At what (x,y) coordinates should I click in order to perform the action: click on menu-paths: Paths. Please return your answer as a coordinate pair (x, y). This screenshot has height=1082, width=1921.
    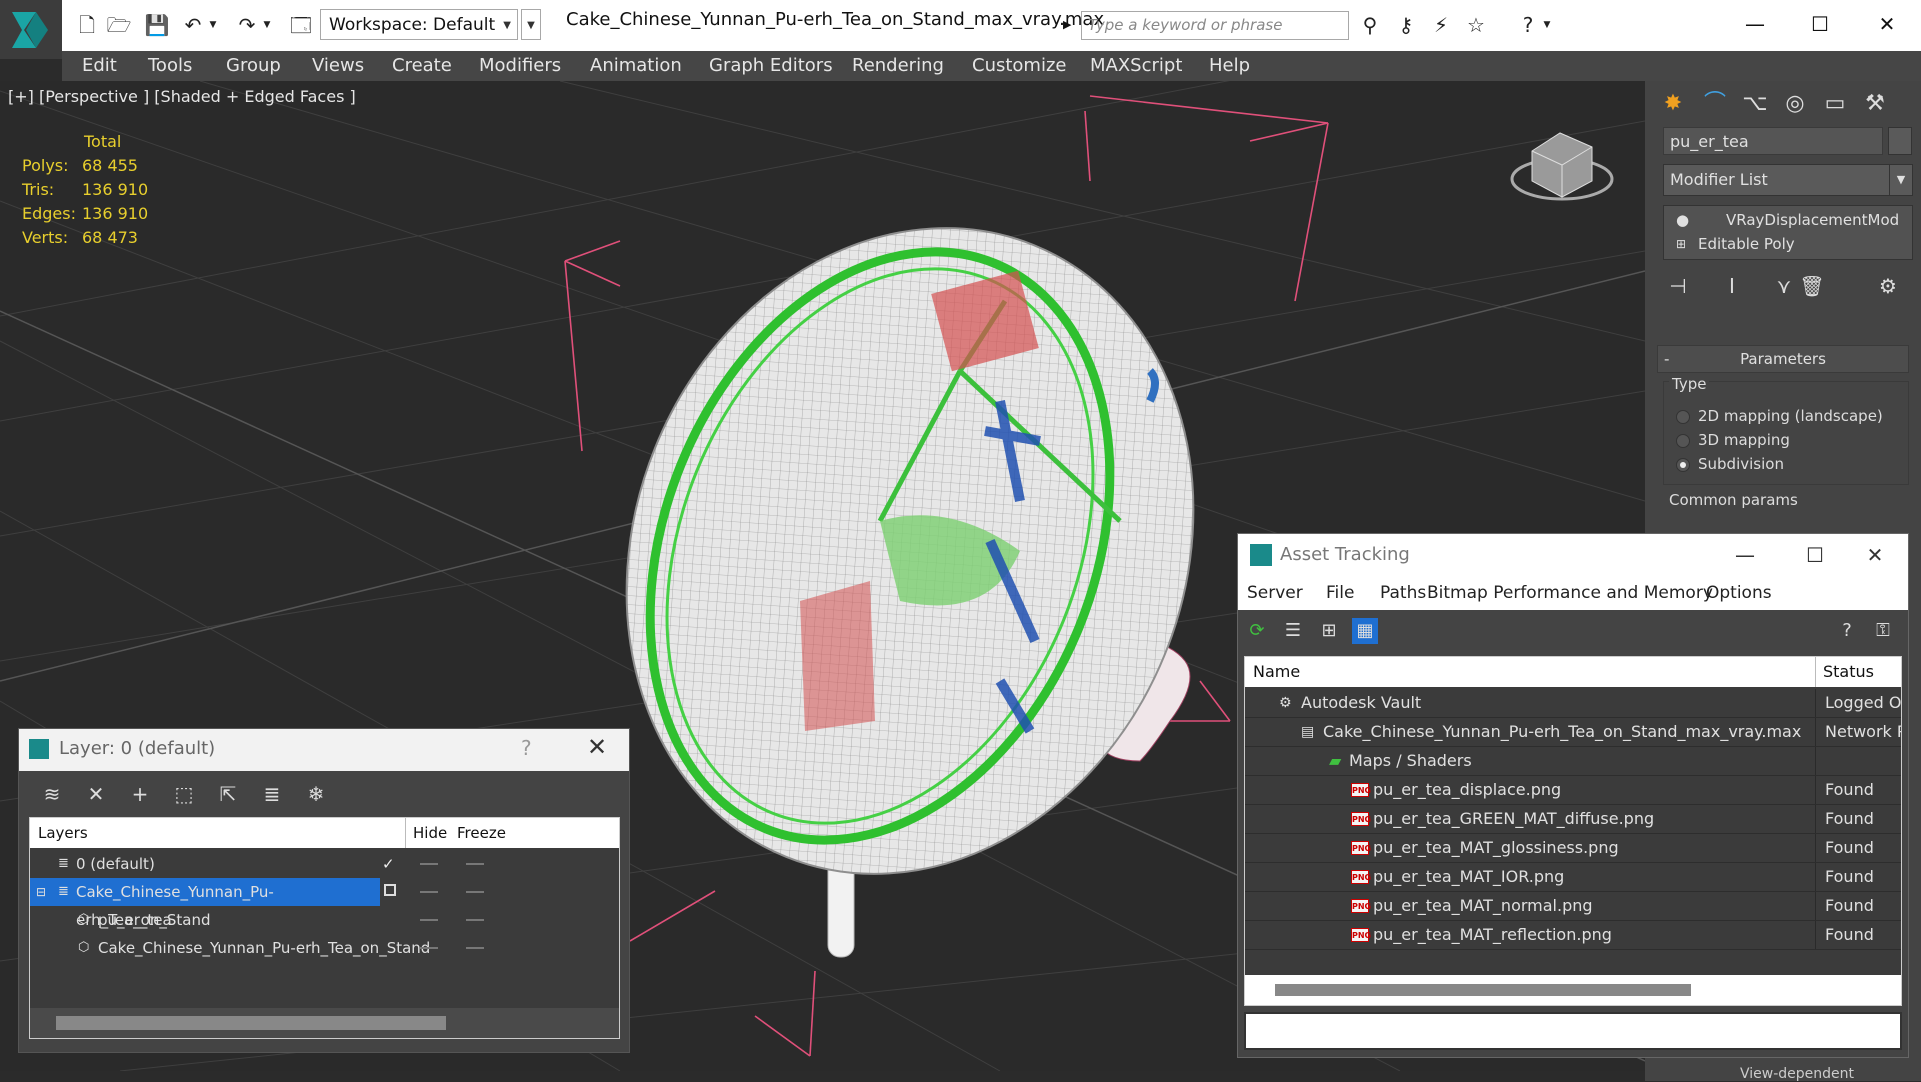
    Looking at the image, I should click on (1403, 593).